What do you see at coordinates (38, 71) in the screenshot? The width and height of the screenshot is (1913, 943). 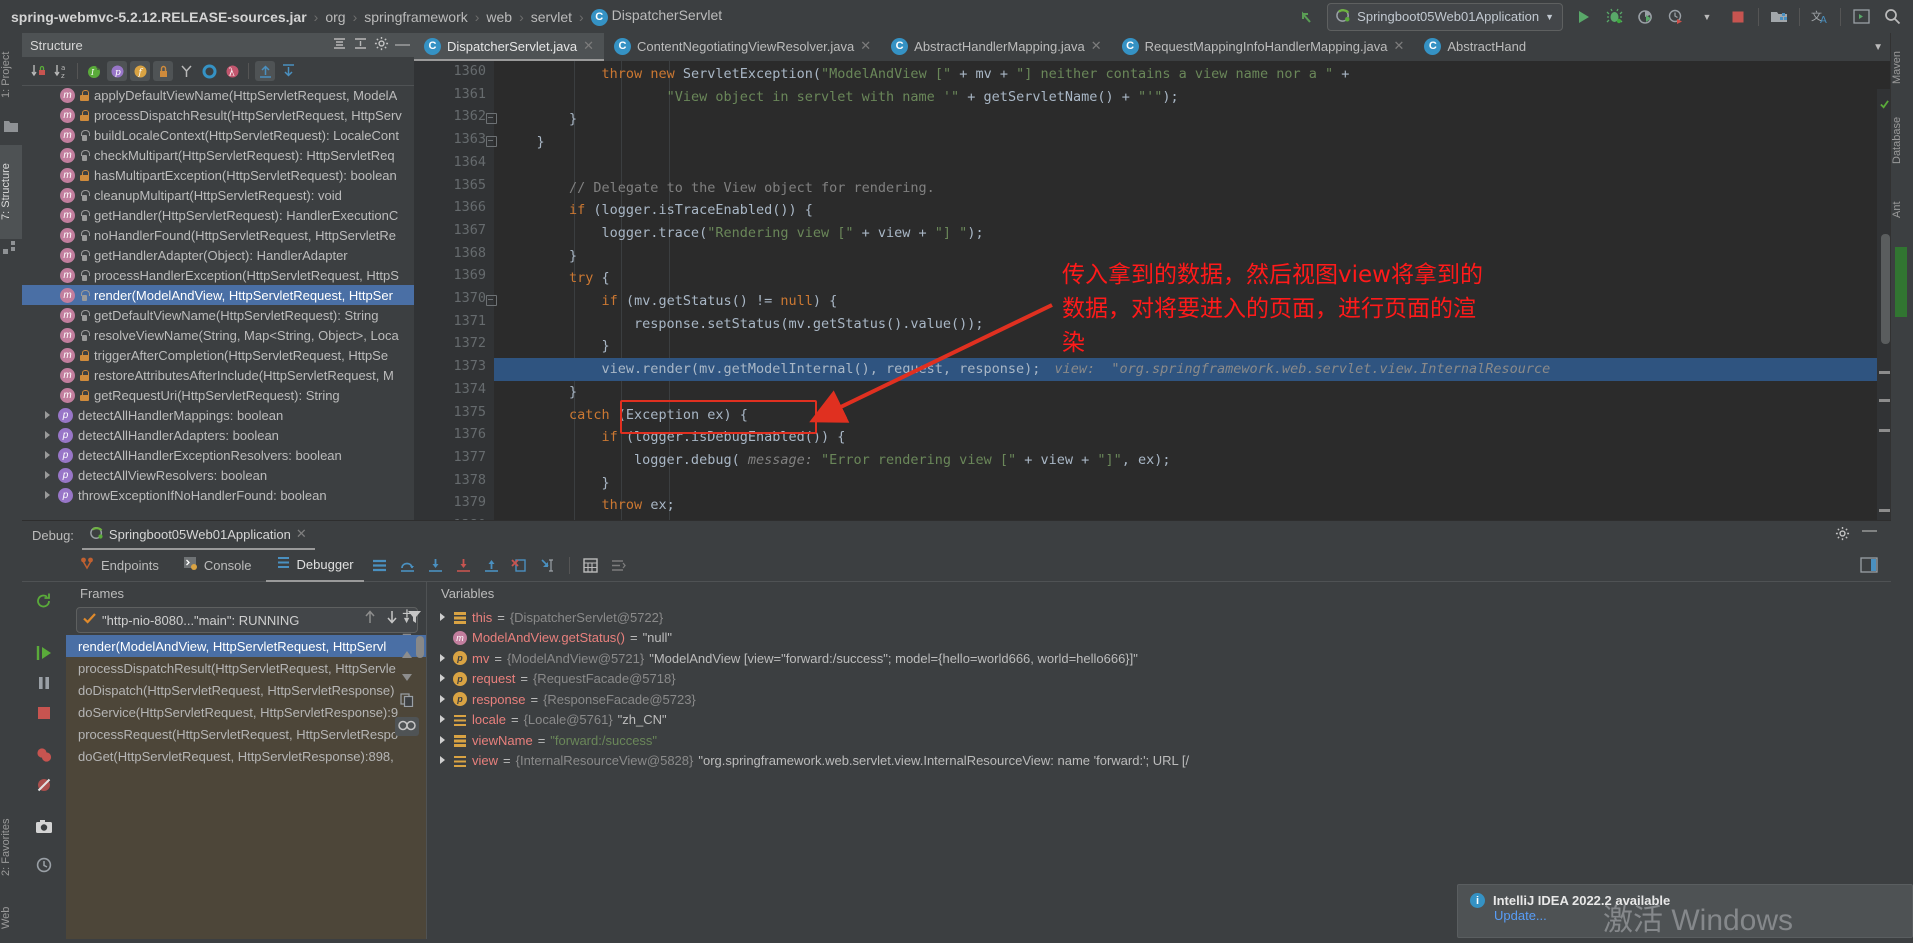 I see `sort-by-visibility-icon` at bounding box center [38, 71].